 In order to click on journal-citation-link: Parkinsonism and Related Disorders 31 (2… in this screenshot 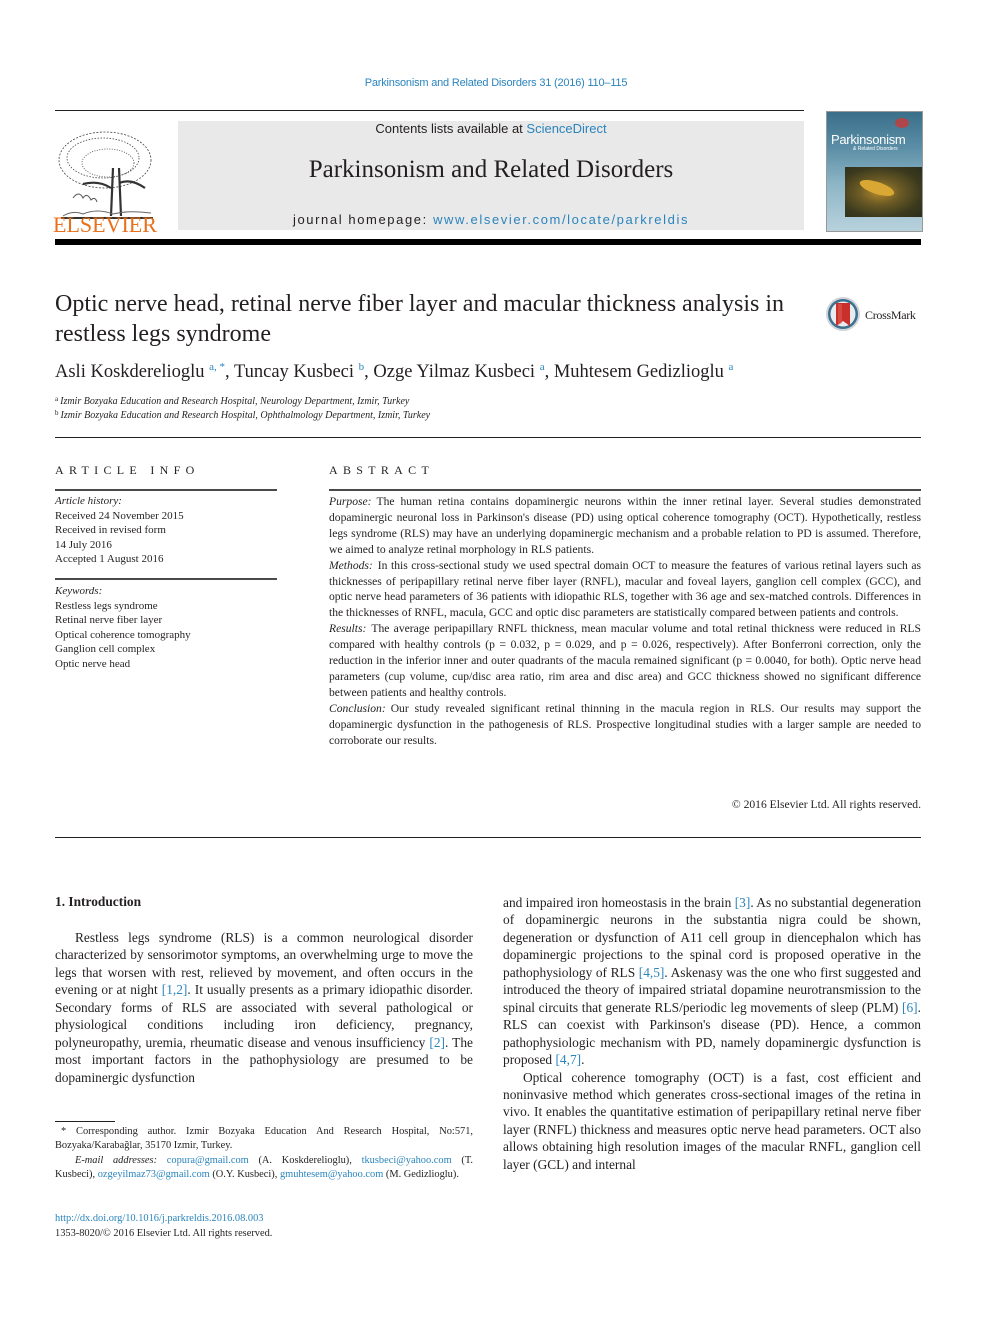, I will do `click(496, 83)`.